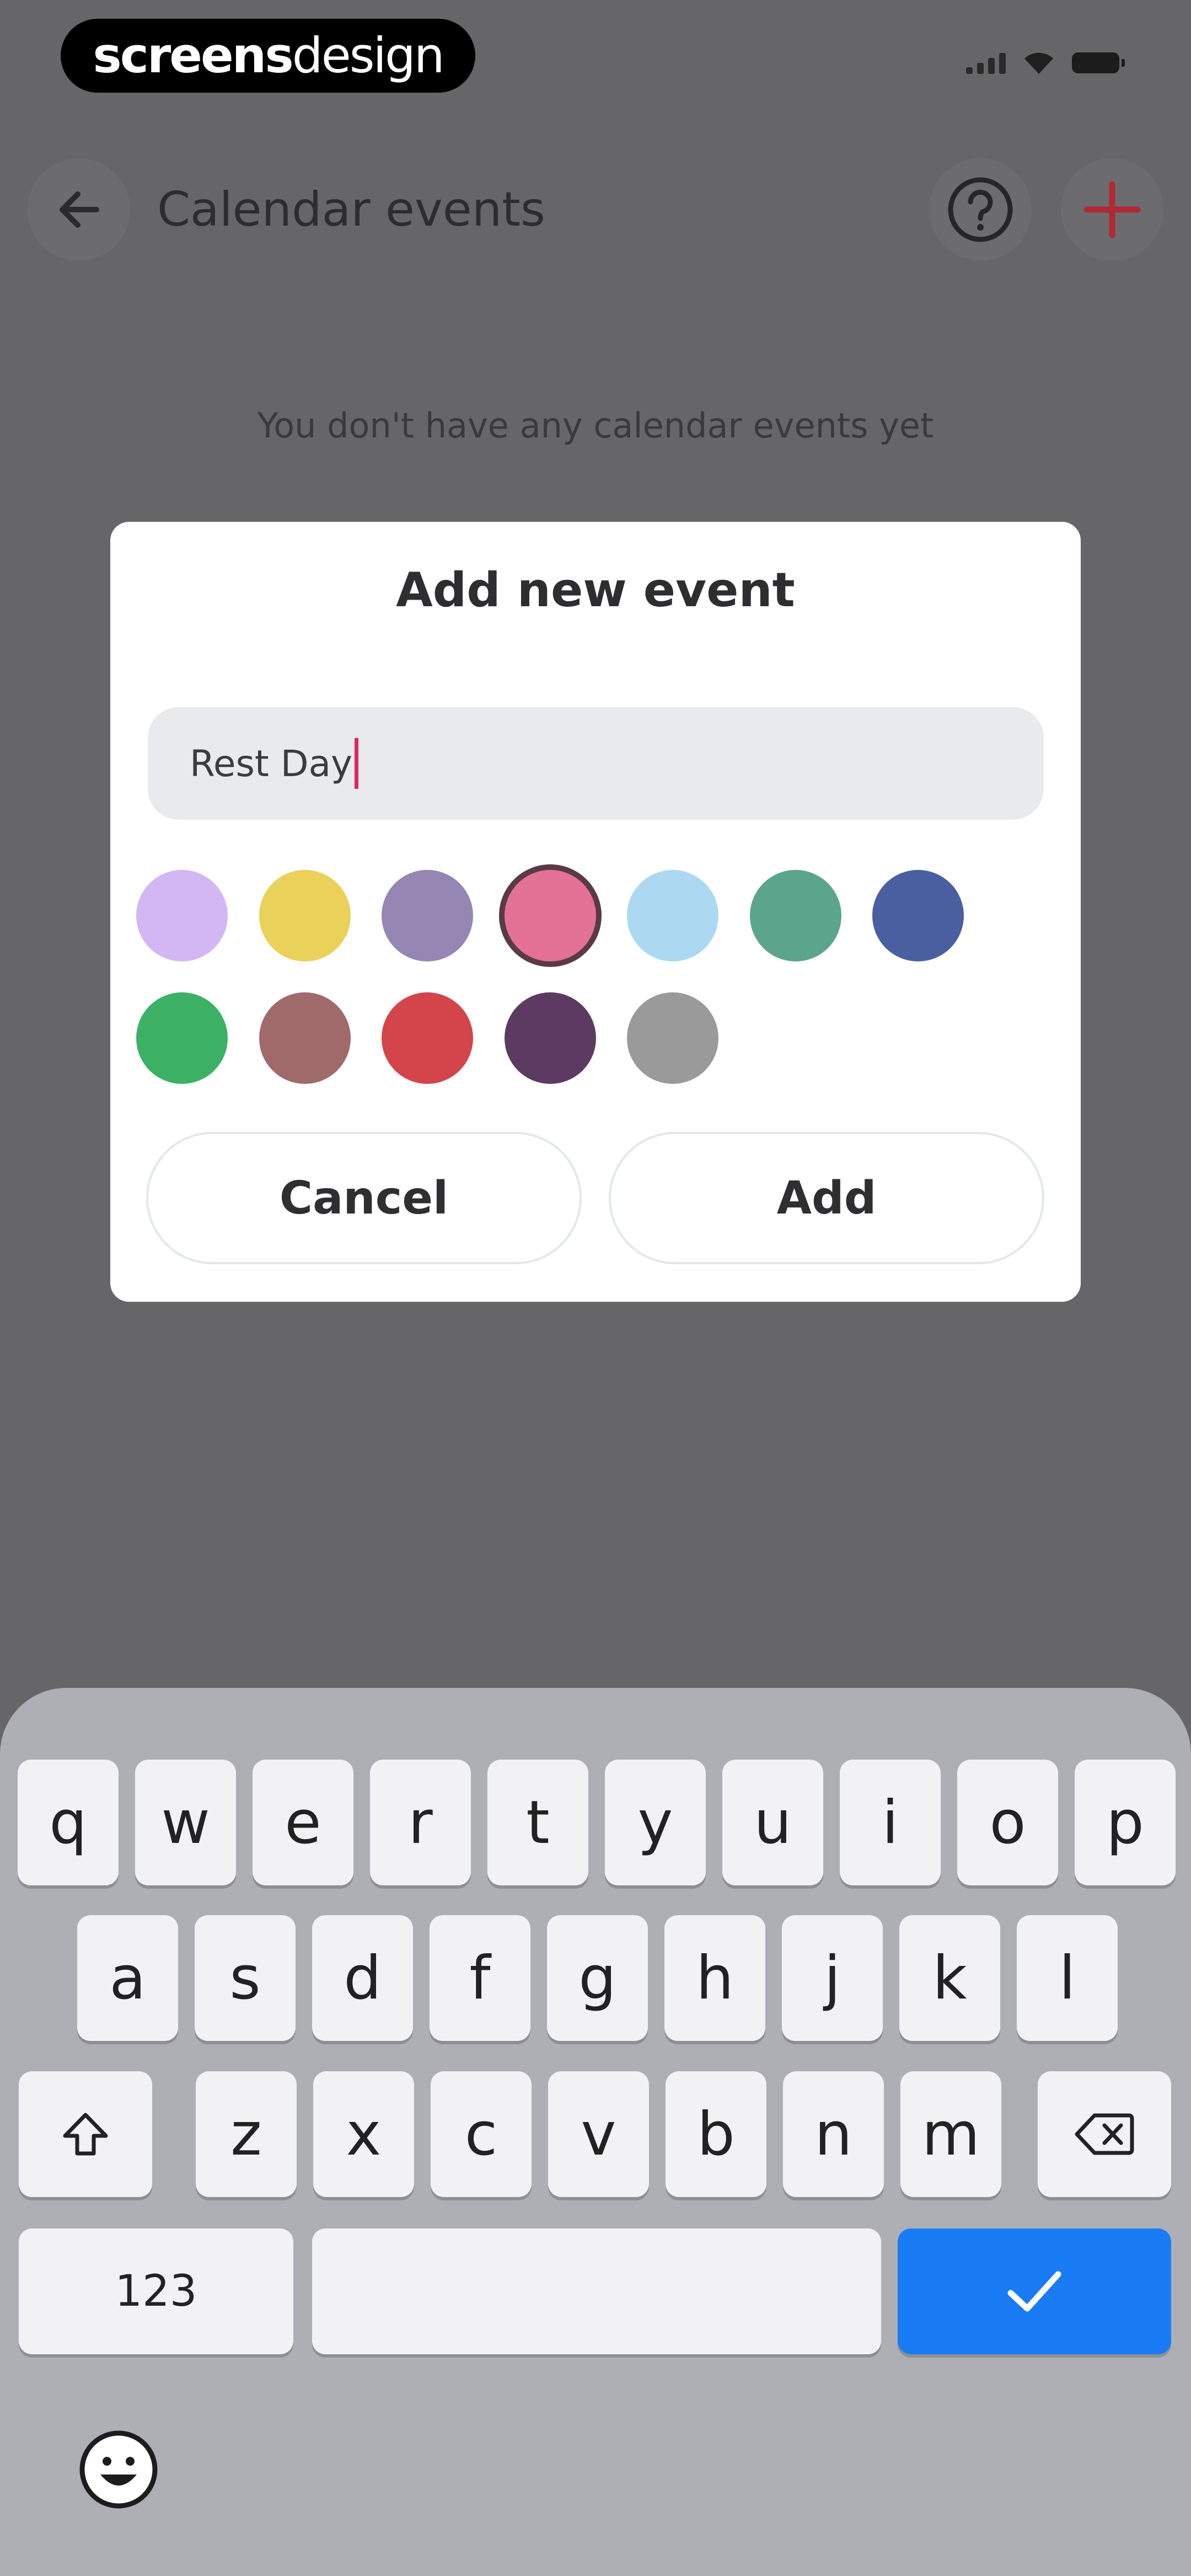  What do you see at coordinates (595, 425) in the screenshot?
I see `empty-state-message: You don't have any calendar events yet` at bounding box center [595, 425].